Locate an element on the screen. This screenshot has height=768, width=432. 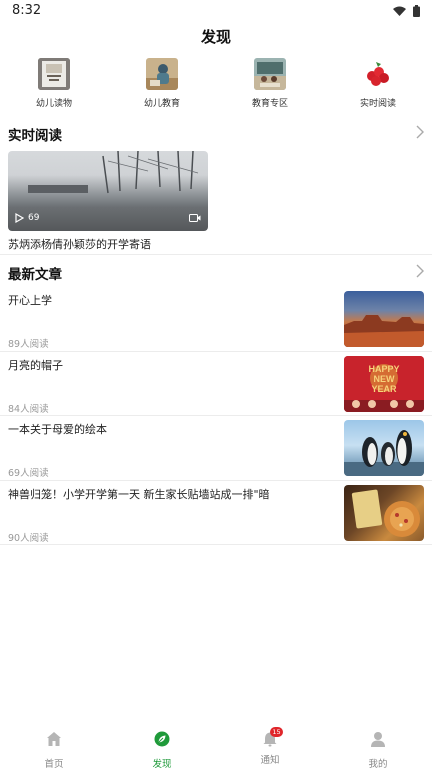
category-item-reading: 幼儿读物 is located at coordinates (54, 83).